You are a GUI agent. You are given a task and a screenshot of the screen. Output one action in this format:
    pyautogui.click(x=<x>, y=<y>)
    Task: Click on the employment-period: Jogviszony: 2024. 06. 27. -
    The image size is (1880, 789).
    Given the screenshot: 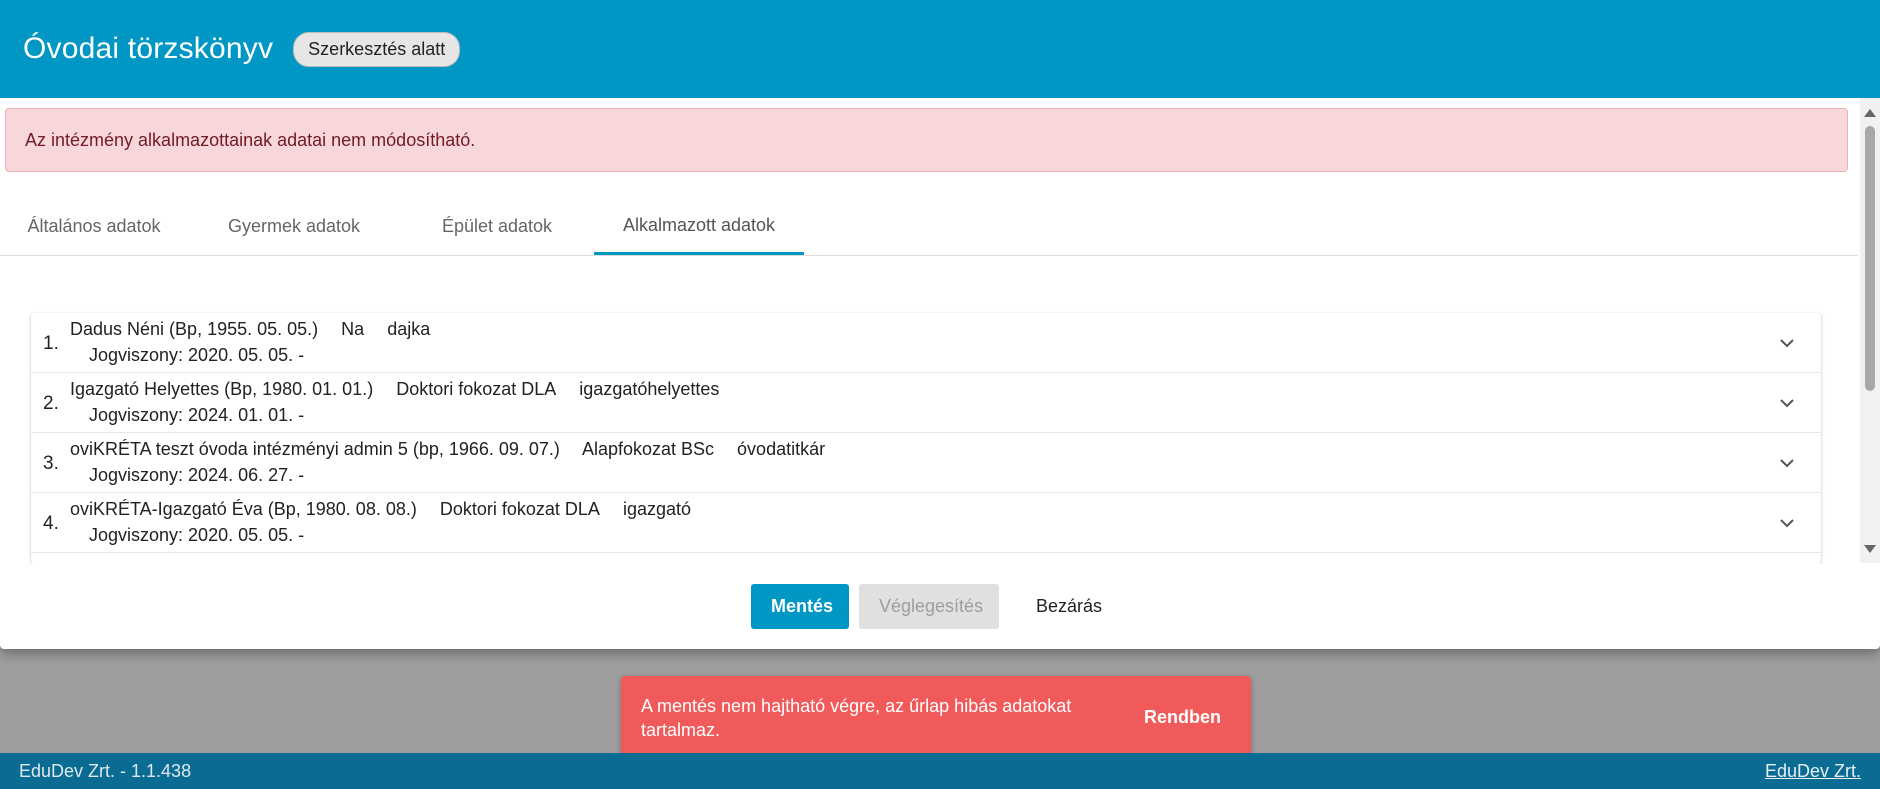 What is the action you would take?
    pyautogui.click(x=197, y=475)
    